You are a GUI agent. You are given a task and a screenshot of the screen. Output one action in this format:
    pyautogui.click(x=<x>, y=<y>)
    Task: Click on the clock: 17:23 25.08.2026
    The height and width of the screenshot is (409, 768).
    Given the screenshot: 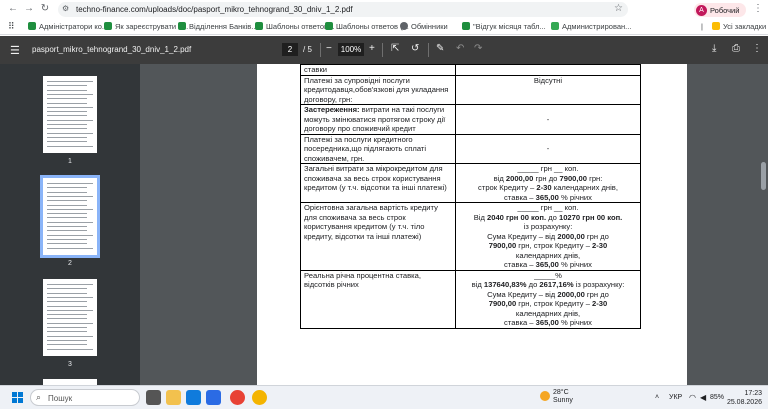 What is the action you would take?
    pyautogui.click(x=744, y=398)
    